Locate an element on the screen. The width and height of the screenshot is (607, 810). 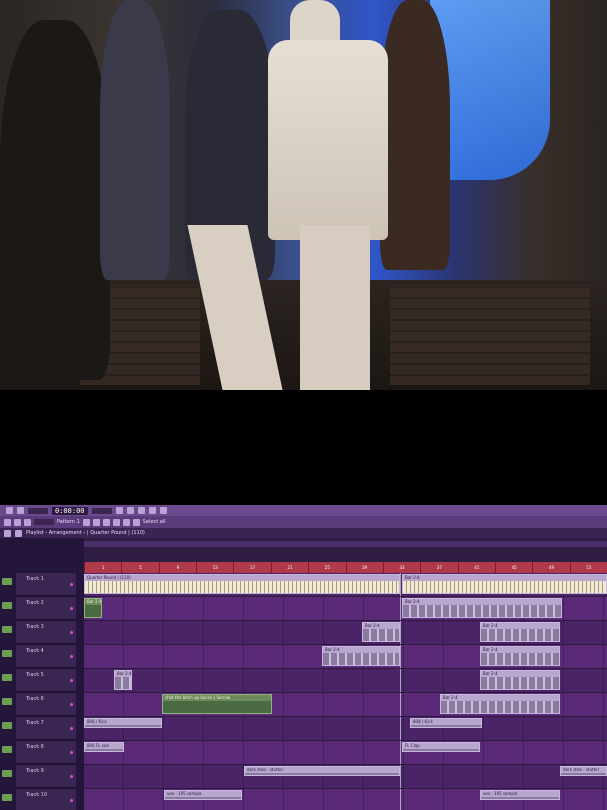
track-label: Track 5 is located at coordinates (46, 680).